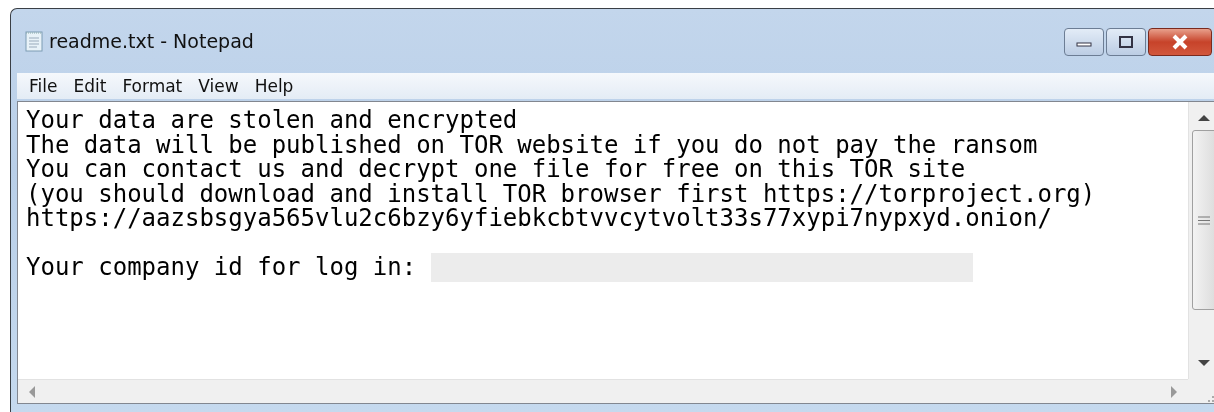 The height and width of the screenshot is (412, 1214). I want to click on maximize-button, so click(1126, 42).